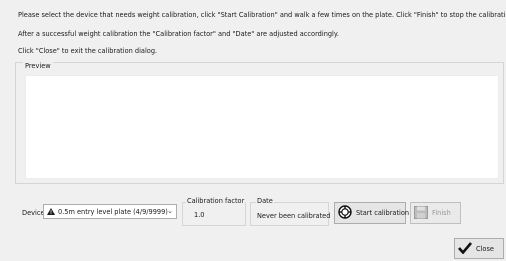 The image size is (506, 261). What do you see at coordinates (294, 216) in the screenshot?
I see `date-value: Never been calibrated` at bounding box center [294, 216].